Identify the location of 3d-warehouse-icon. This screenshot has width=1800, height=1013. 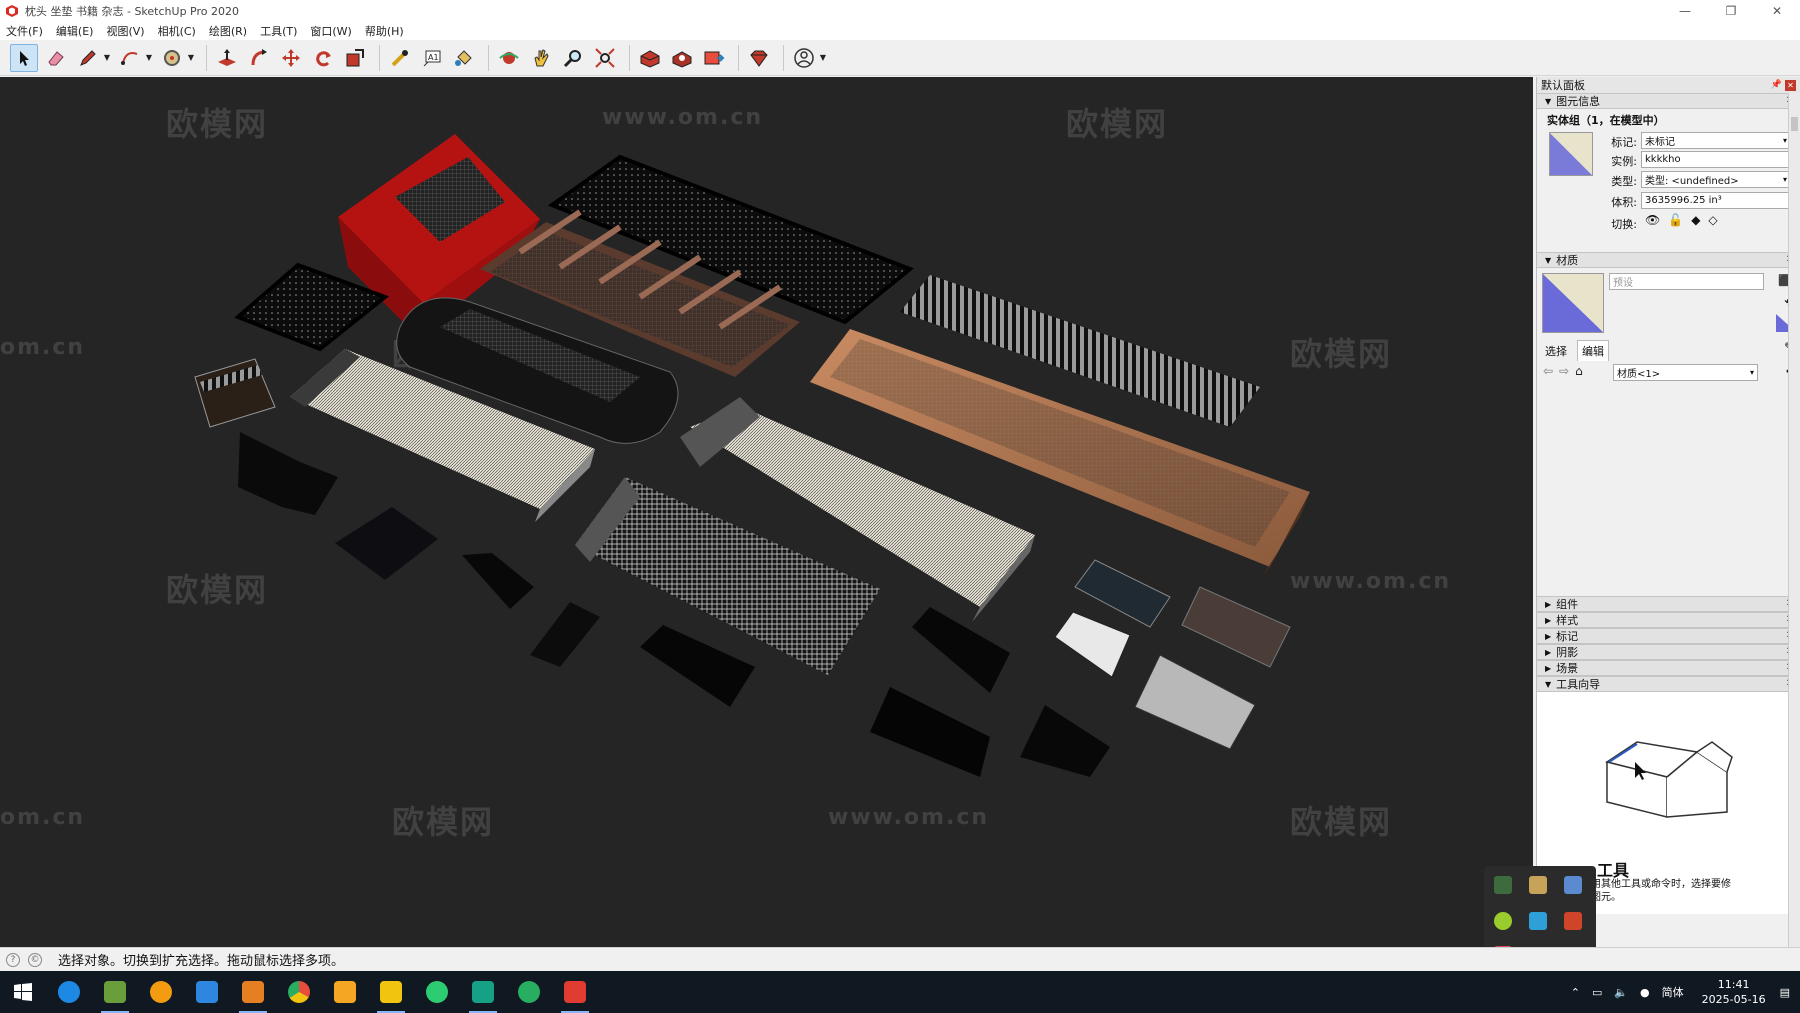
(650, 58).